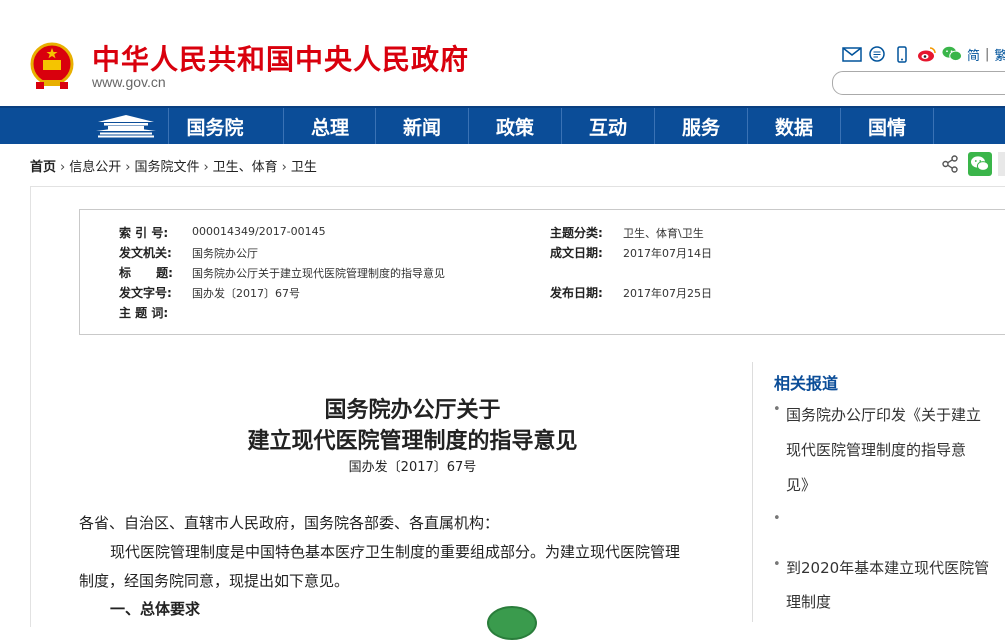 The image size is (1005, 640). Describe the element at coordinates (576, 233) in the screenshot. I see `meta-topic-label: 主题分类:` at that location.